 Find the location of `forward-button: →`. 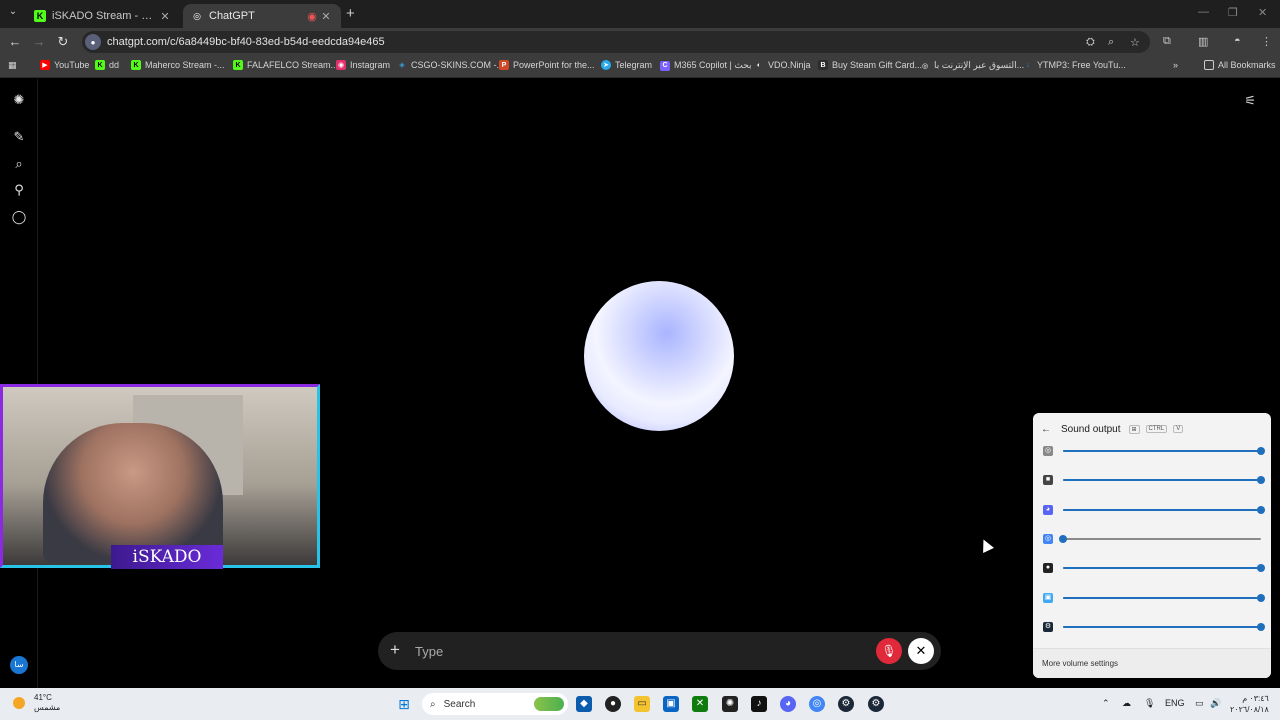

forward-button: → is located at coordinates (39, 41).